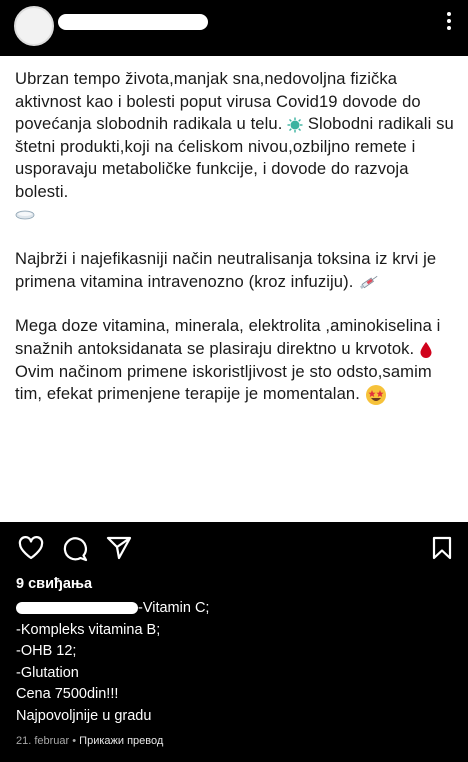  Describe the element at coordinates (47, 672) in the screenshot. I see `caption-line: -Glutation` at that location.